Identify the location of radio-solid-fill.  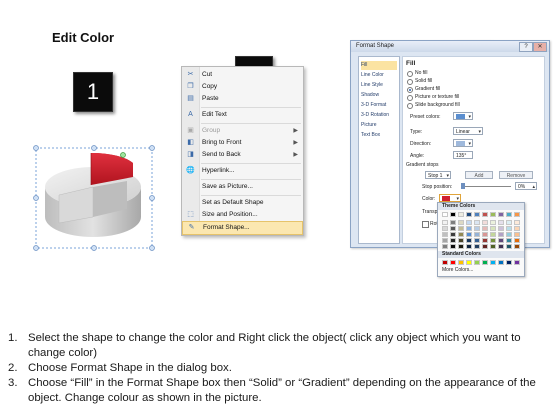
(410, 82).